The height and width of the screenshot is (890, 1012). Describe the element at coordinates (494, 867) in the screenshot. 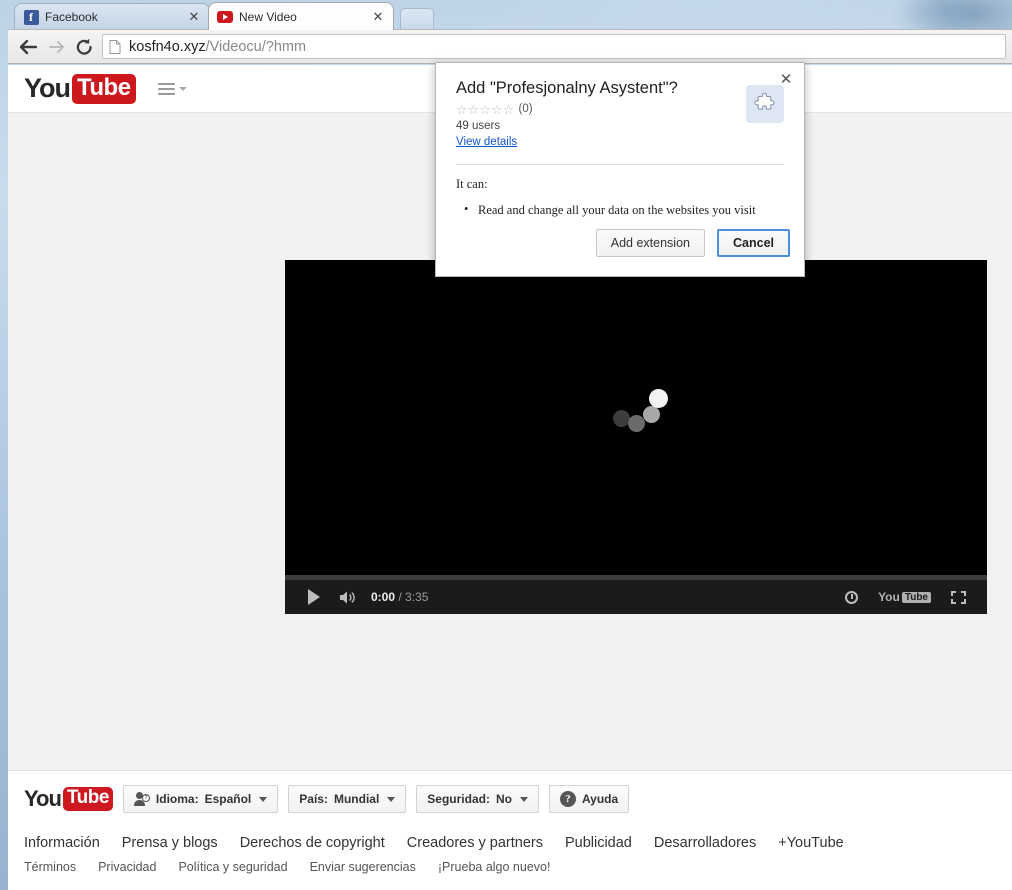

I see `footer-link-prueba-algo-nuevo: ¡Prueba algo nuevo!` at that location.